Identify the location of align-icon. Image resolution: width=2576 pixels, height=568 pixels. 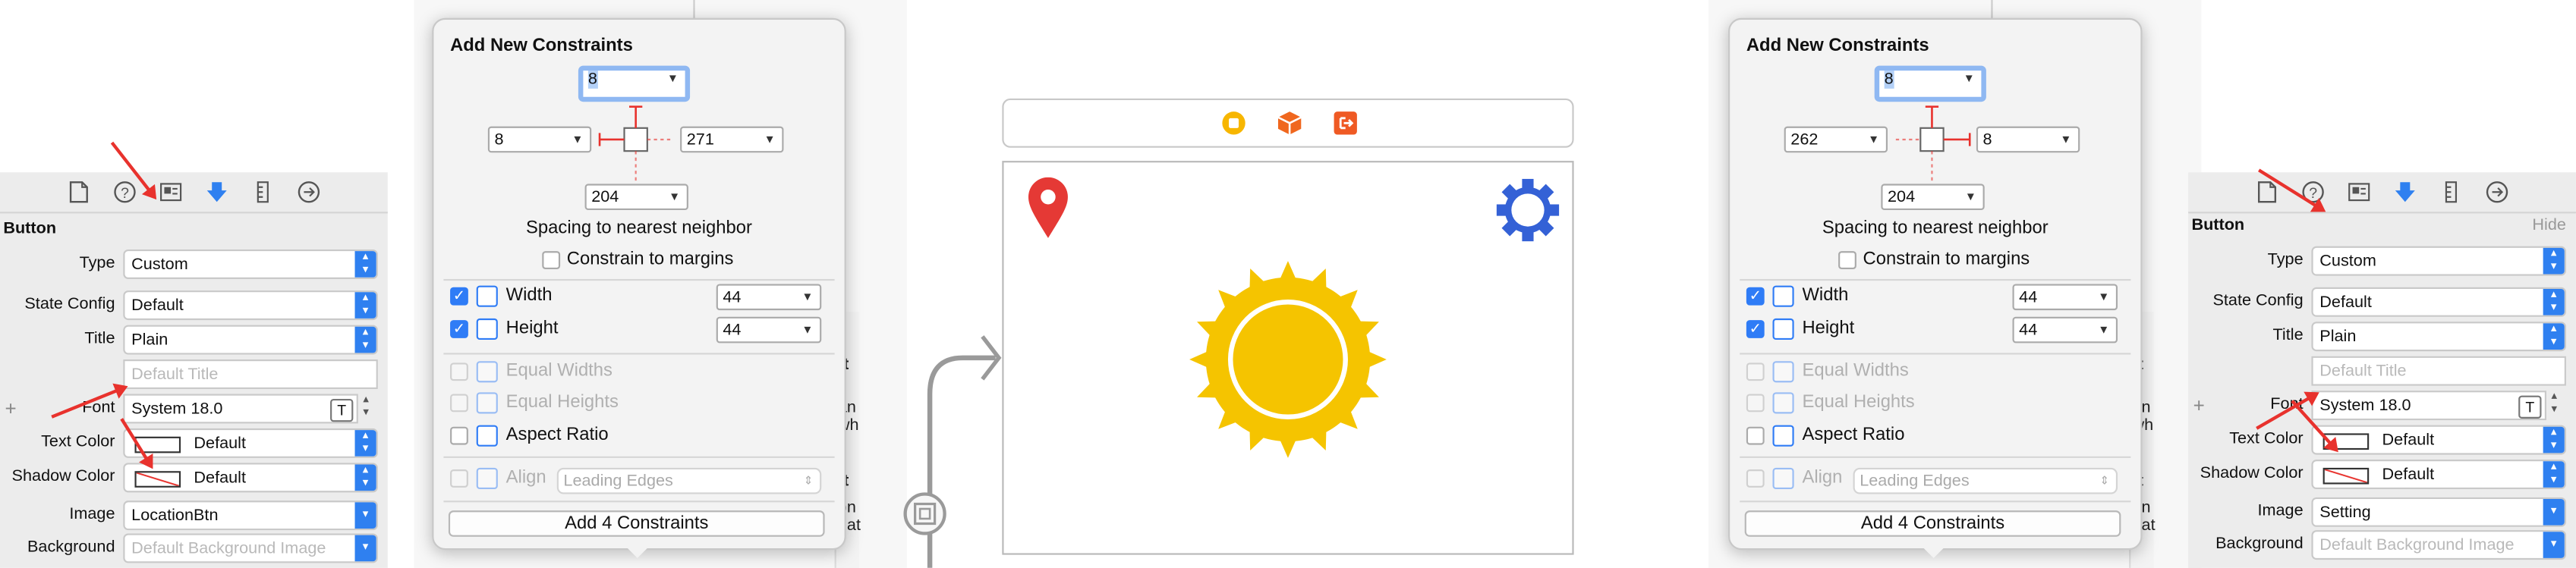
(487, 478).